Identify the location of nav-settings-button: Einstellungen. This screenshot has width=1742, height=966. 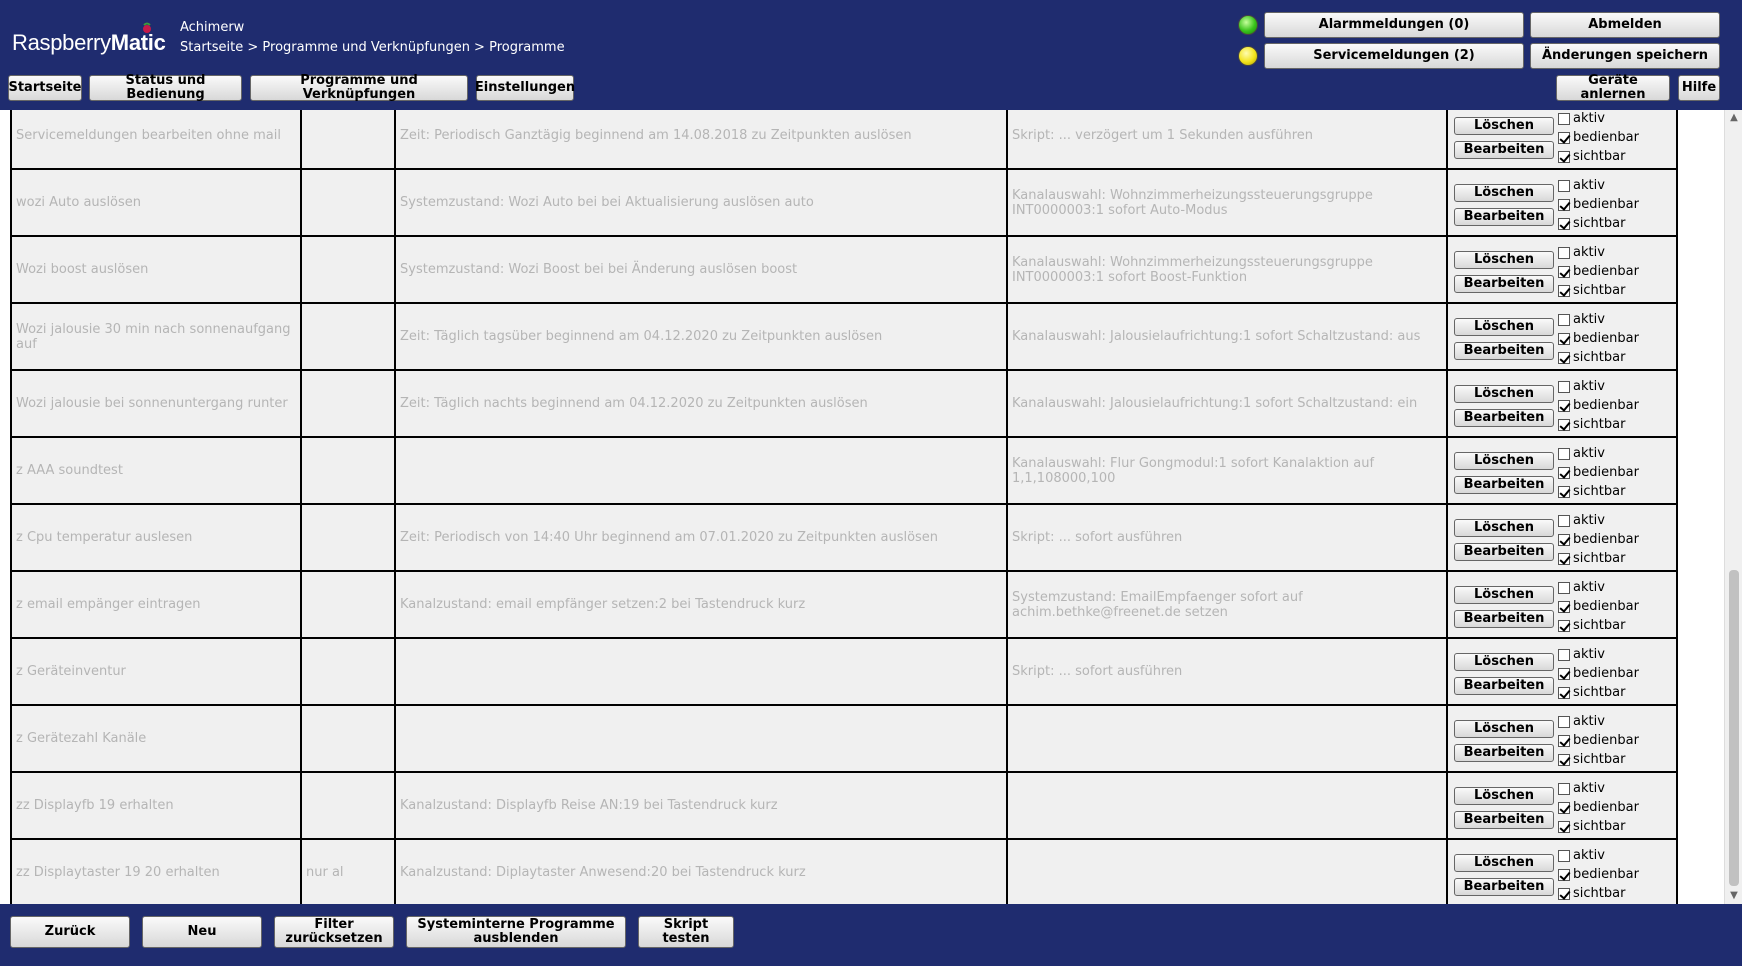
(525, 88).